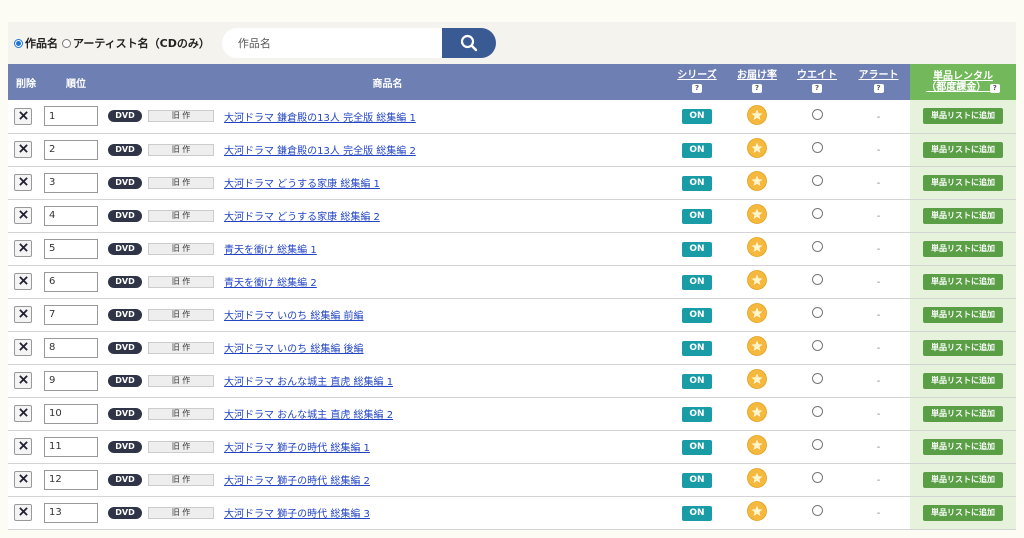 The height and width of the screenshot is (538, 1024). What do you see at coordinates (512, 249) in the screenshot?
I see `table-row: DVD 旧 作青天を衝け 総集編 1 ON - 単品リストに追加` at bounding box center [512, 249].